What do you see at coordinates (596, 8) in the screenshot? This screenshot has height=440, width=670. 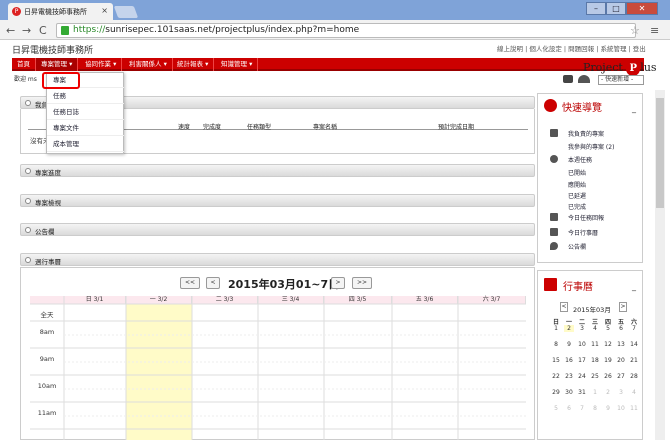 I see `window-minimize-button: –` at bounding box center [596, 8].